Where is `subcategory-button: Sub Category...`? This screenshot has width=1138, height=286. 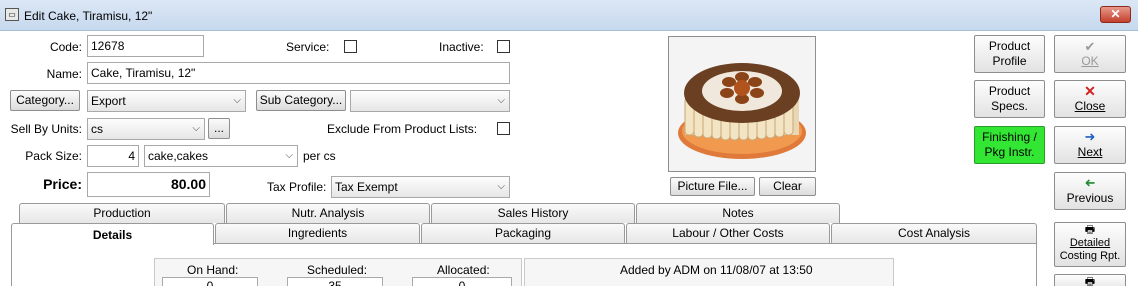
subcategory-button: Sub Category... is located at coordinates (301, 100).